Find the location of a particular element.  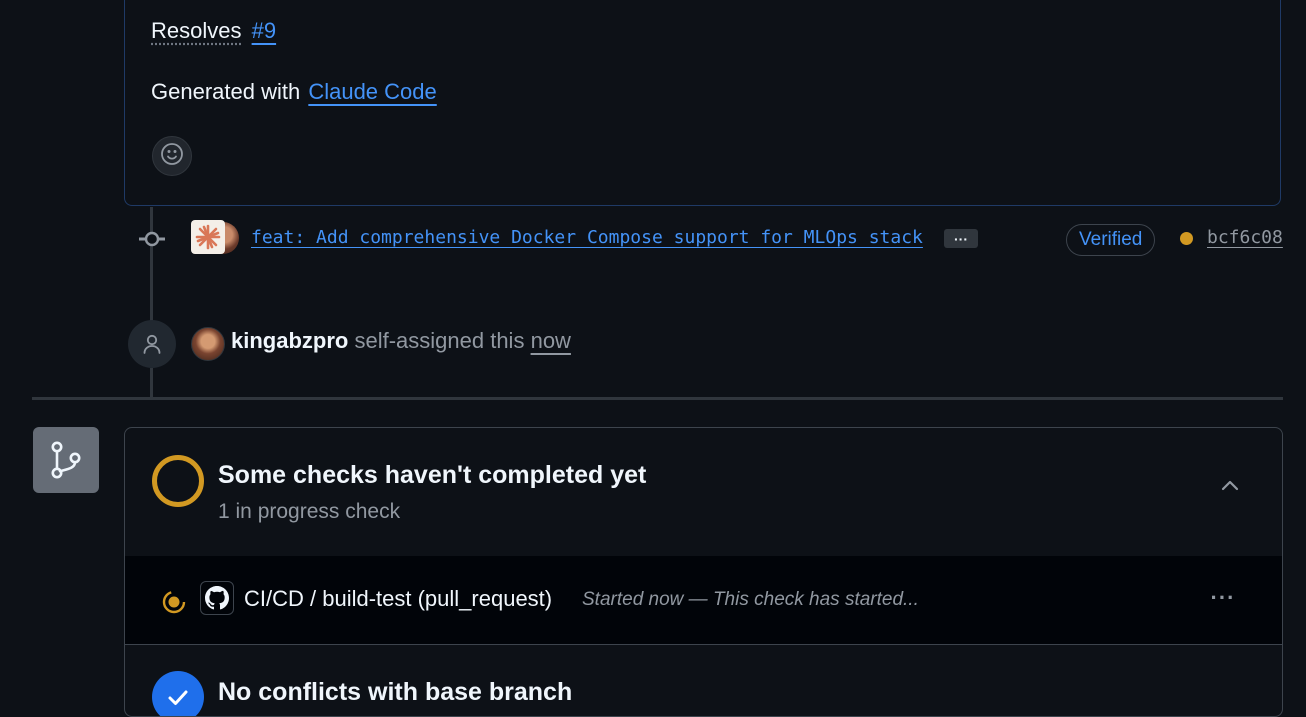

check-name: CI/CD / build-test (pull_request) is located at coordinates (398, 599).